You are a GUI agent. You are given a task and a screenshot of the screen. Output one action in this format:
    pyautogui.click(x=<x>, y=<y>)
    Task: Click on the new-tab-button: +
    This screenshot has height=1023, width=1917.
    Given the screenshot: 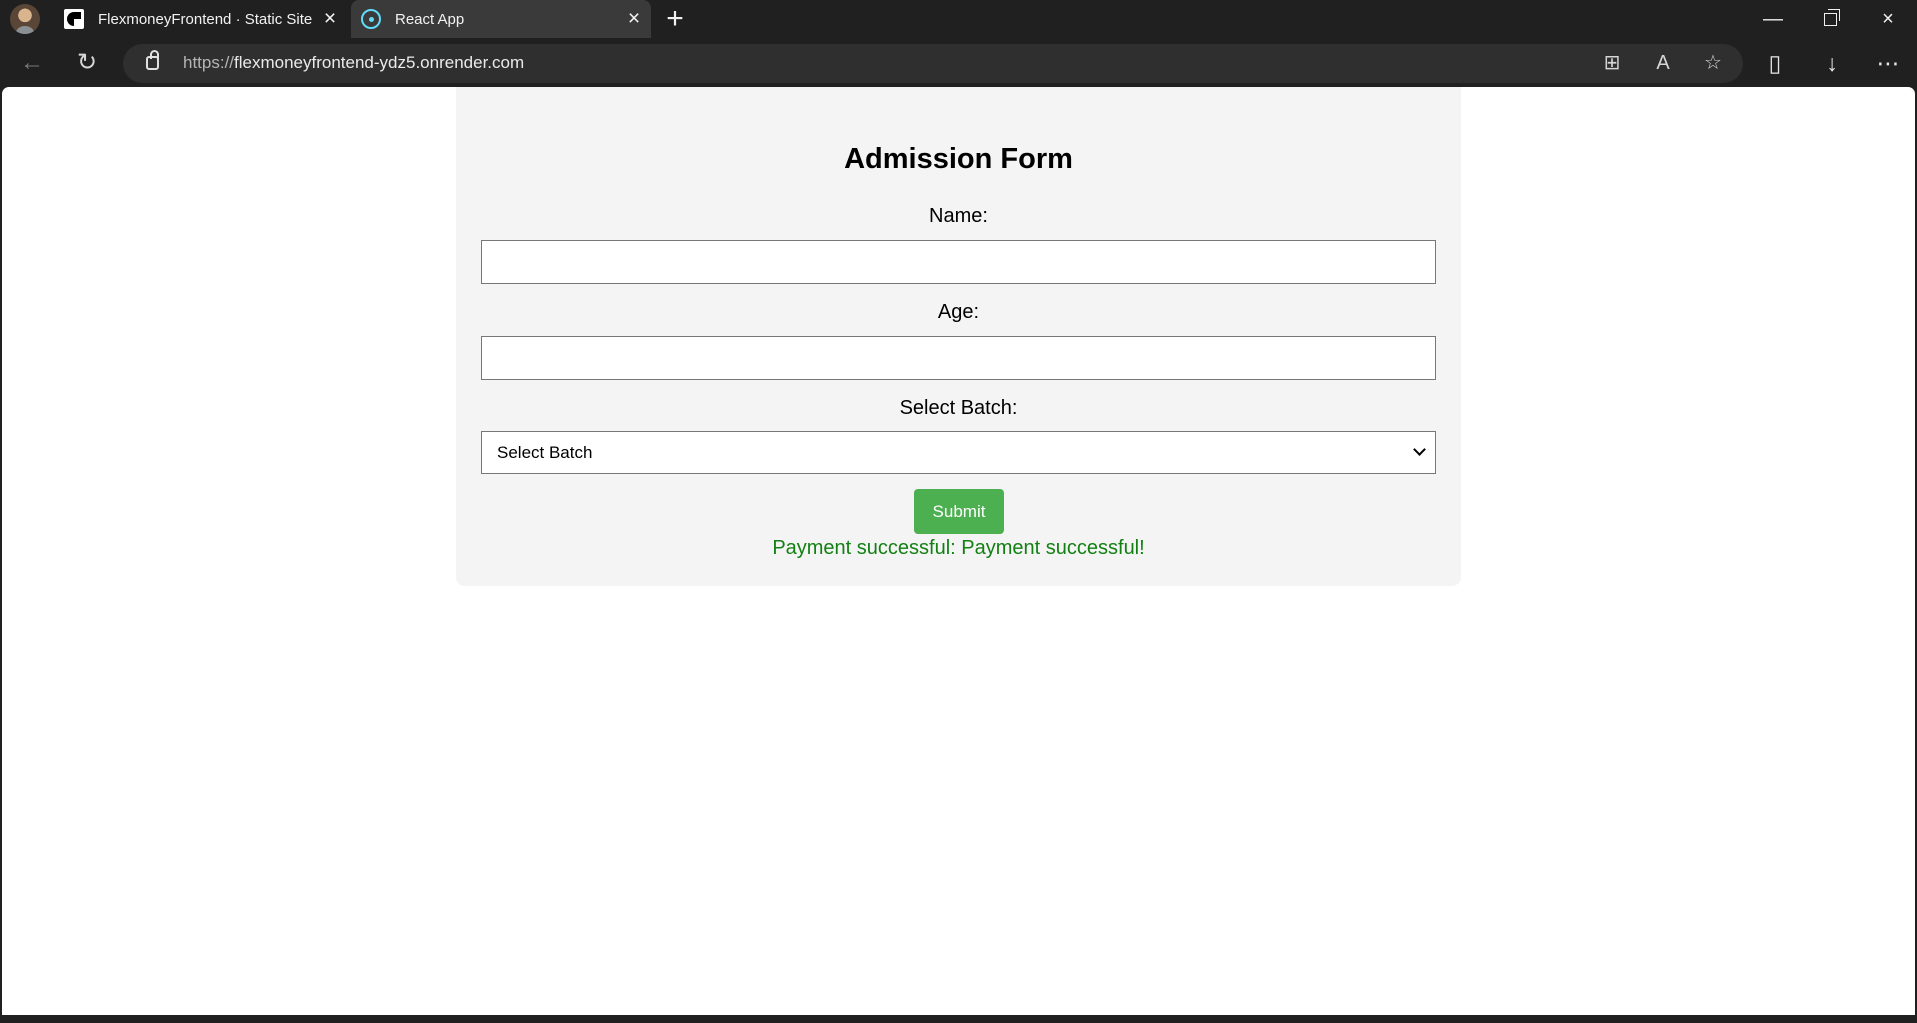 What is the action you would take?
    pyautogui.click(x=675, y=20)
    